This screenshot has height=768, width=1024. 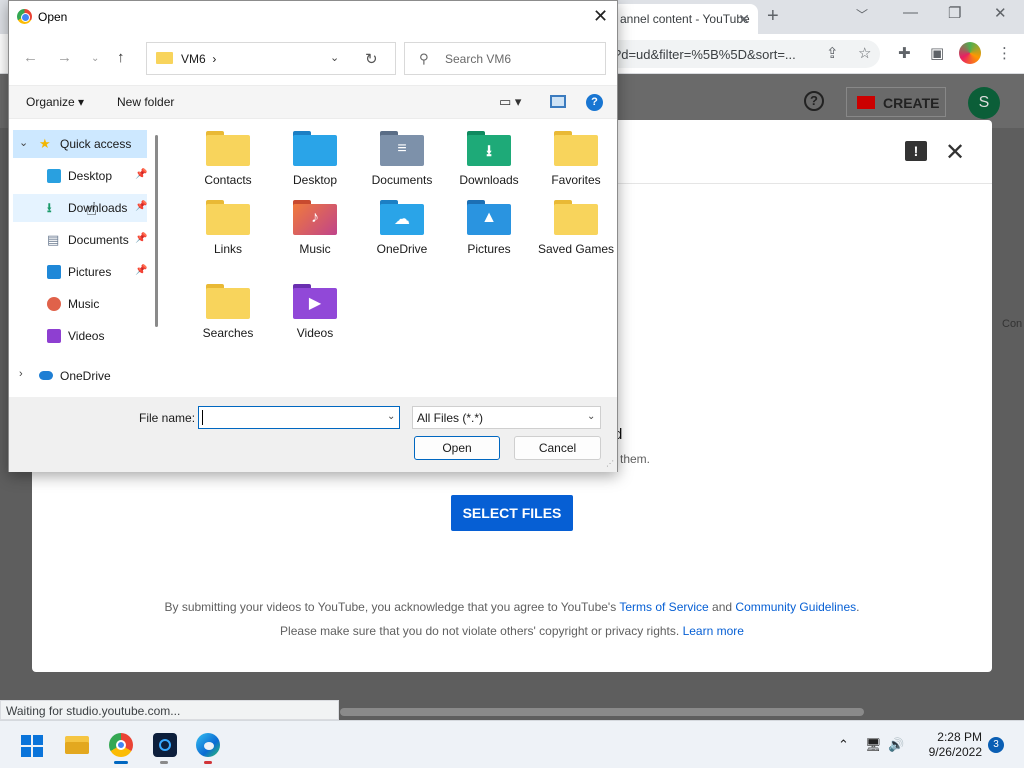 What do you see at coordinates (970, 53) in the screenshot?
I see `profile-avatar` at bounding box center [970, 53].